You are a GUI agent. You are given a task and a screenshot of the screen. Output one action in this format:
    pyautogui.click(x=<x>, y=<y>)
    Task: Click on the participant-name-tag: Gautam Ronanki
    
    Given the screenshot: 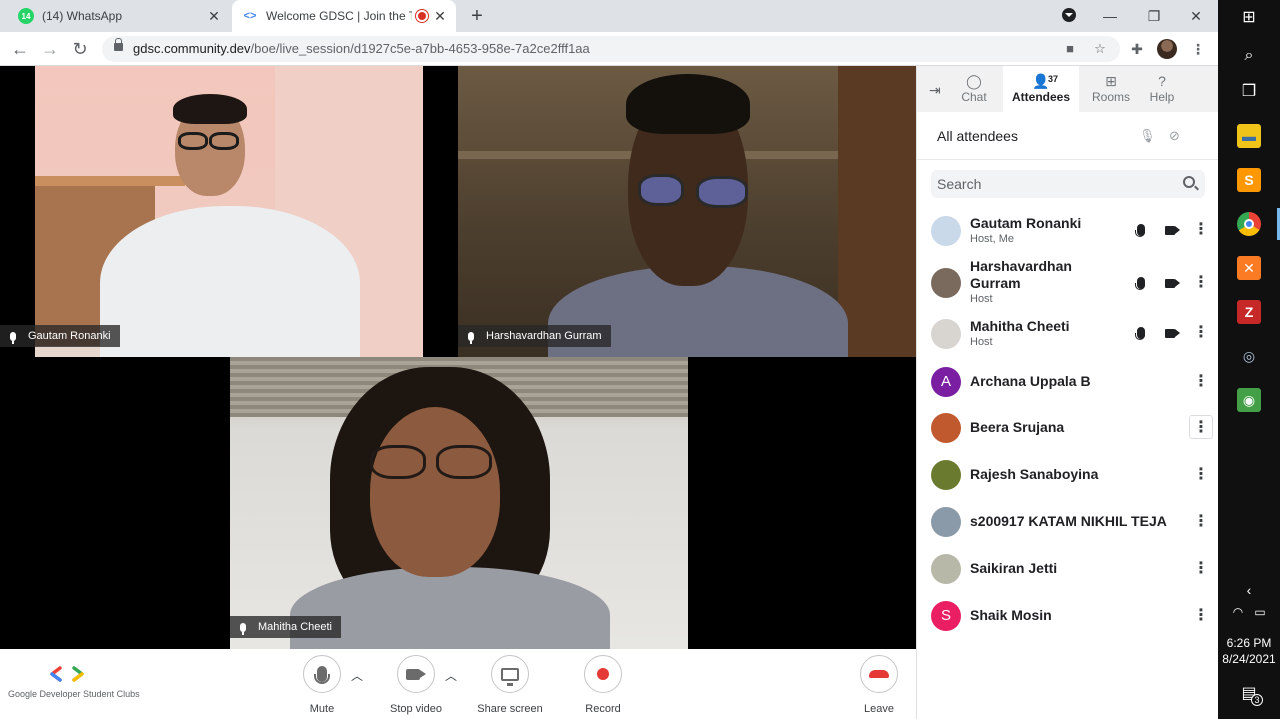 What is the action you would take?
    pyautogui.click(x=60, y=336)
    